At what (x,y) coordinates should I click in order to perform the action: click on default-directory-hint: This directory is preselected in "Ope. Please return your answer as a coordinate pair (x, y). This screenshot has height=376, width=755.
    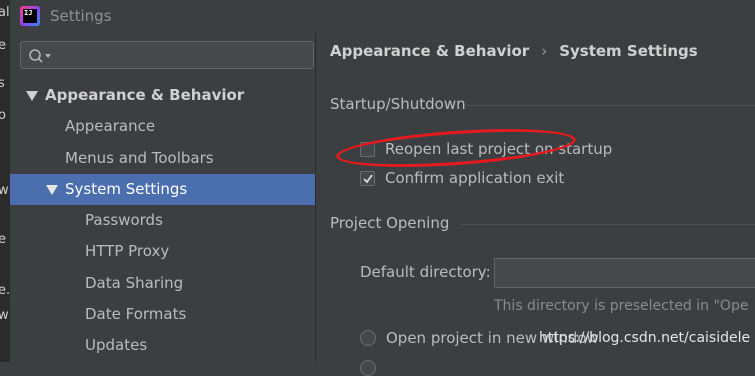
    Looking at the image, I should click on (621, 306).